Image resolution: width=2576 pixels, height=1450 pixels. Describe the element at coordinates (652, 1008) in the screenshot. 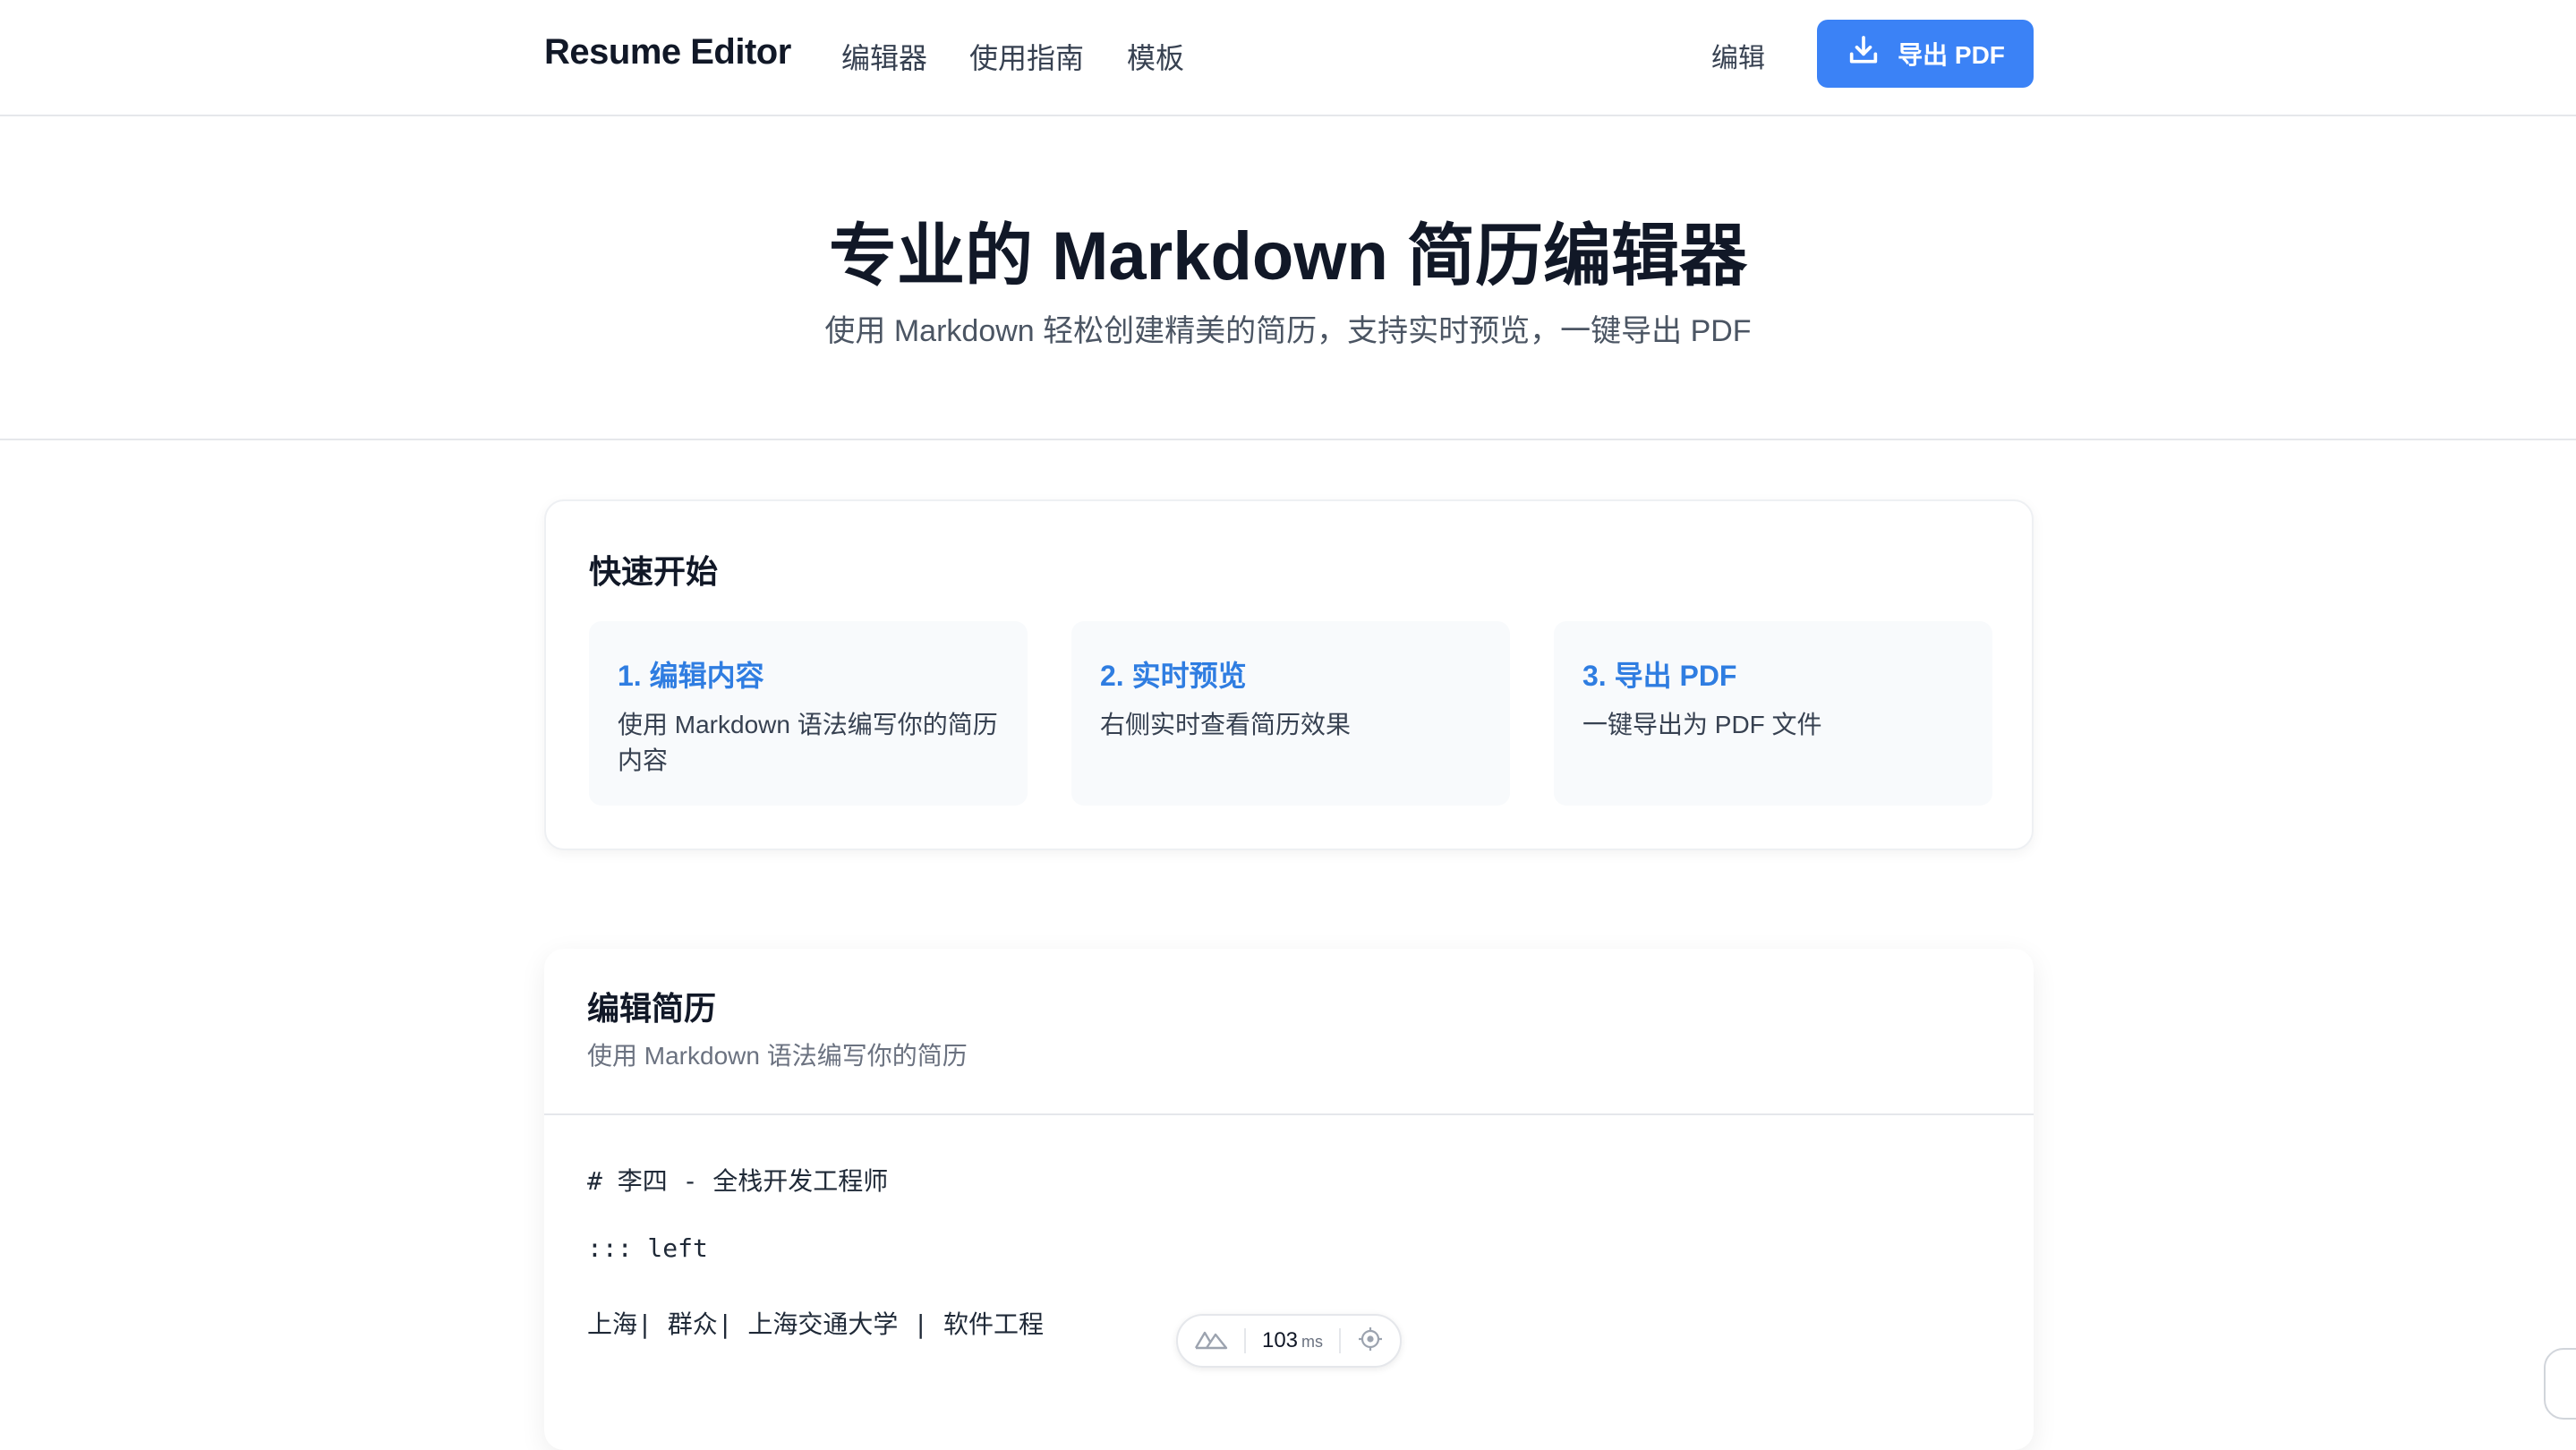

I see `editor-title: 编辑简历` at that location.